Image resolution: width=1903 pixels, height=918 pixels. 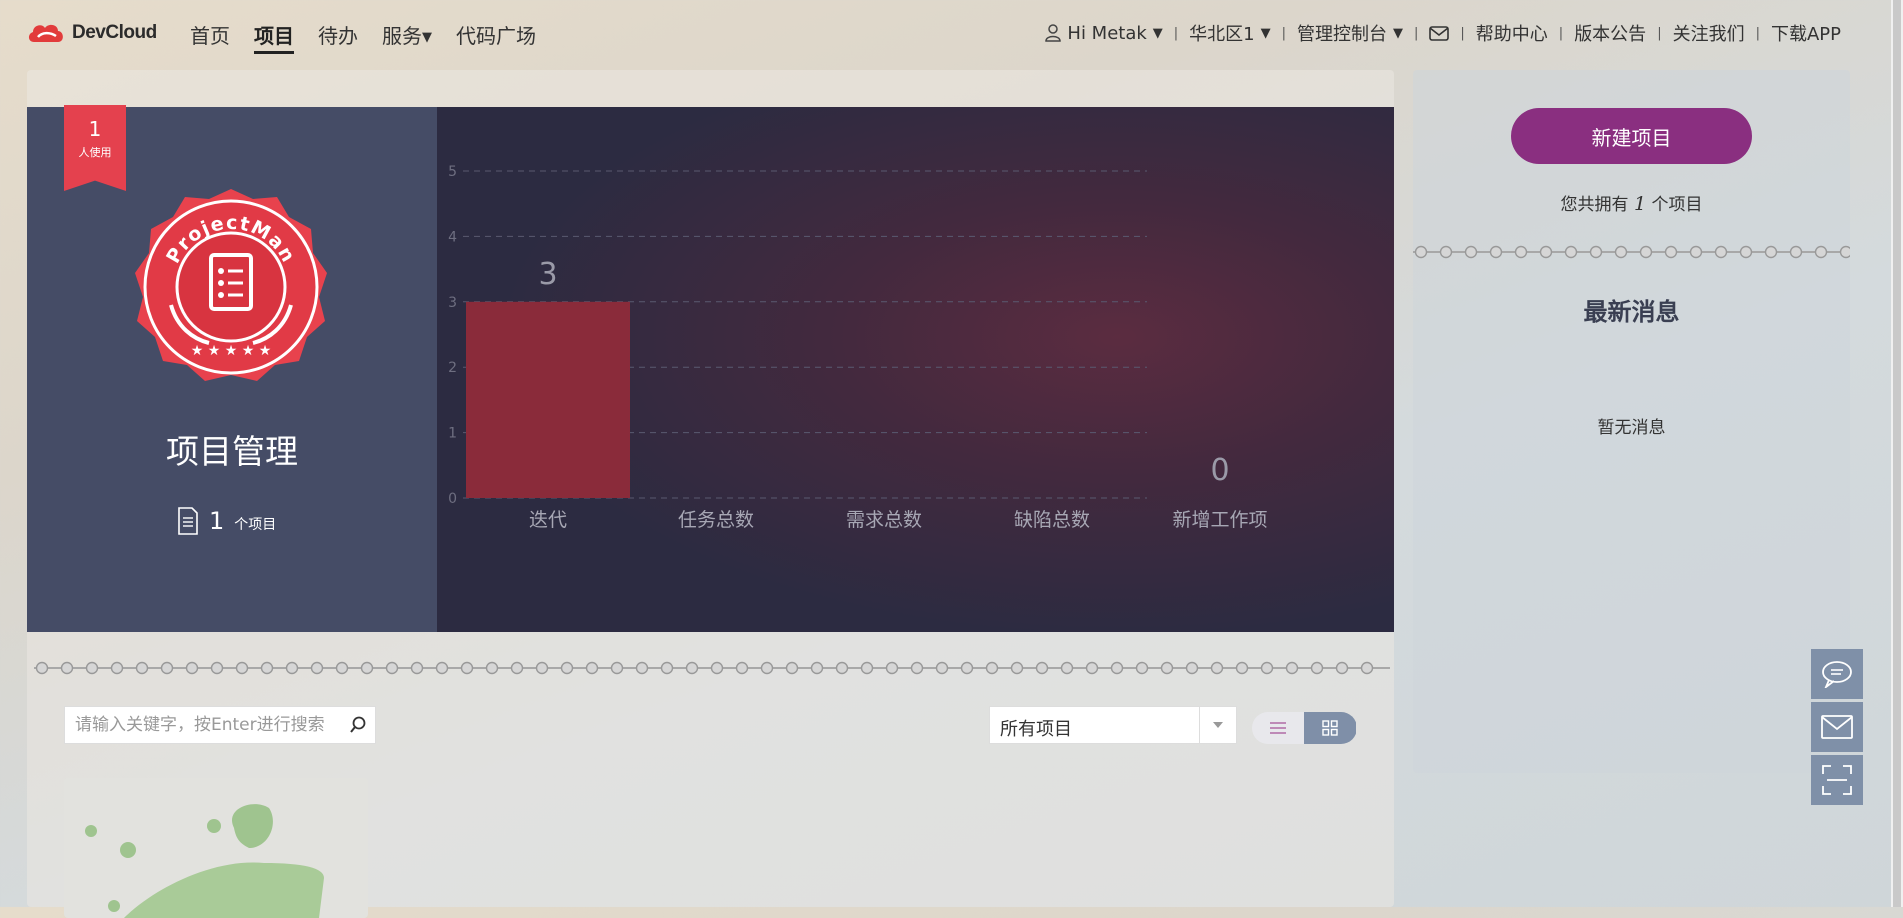 I want to click on project-cover-image, so click(x=204, y=861).